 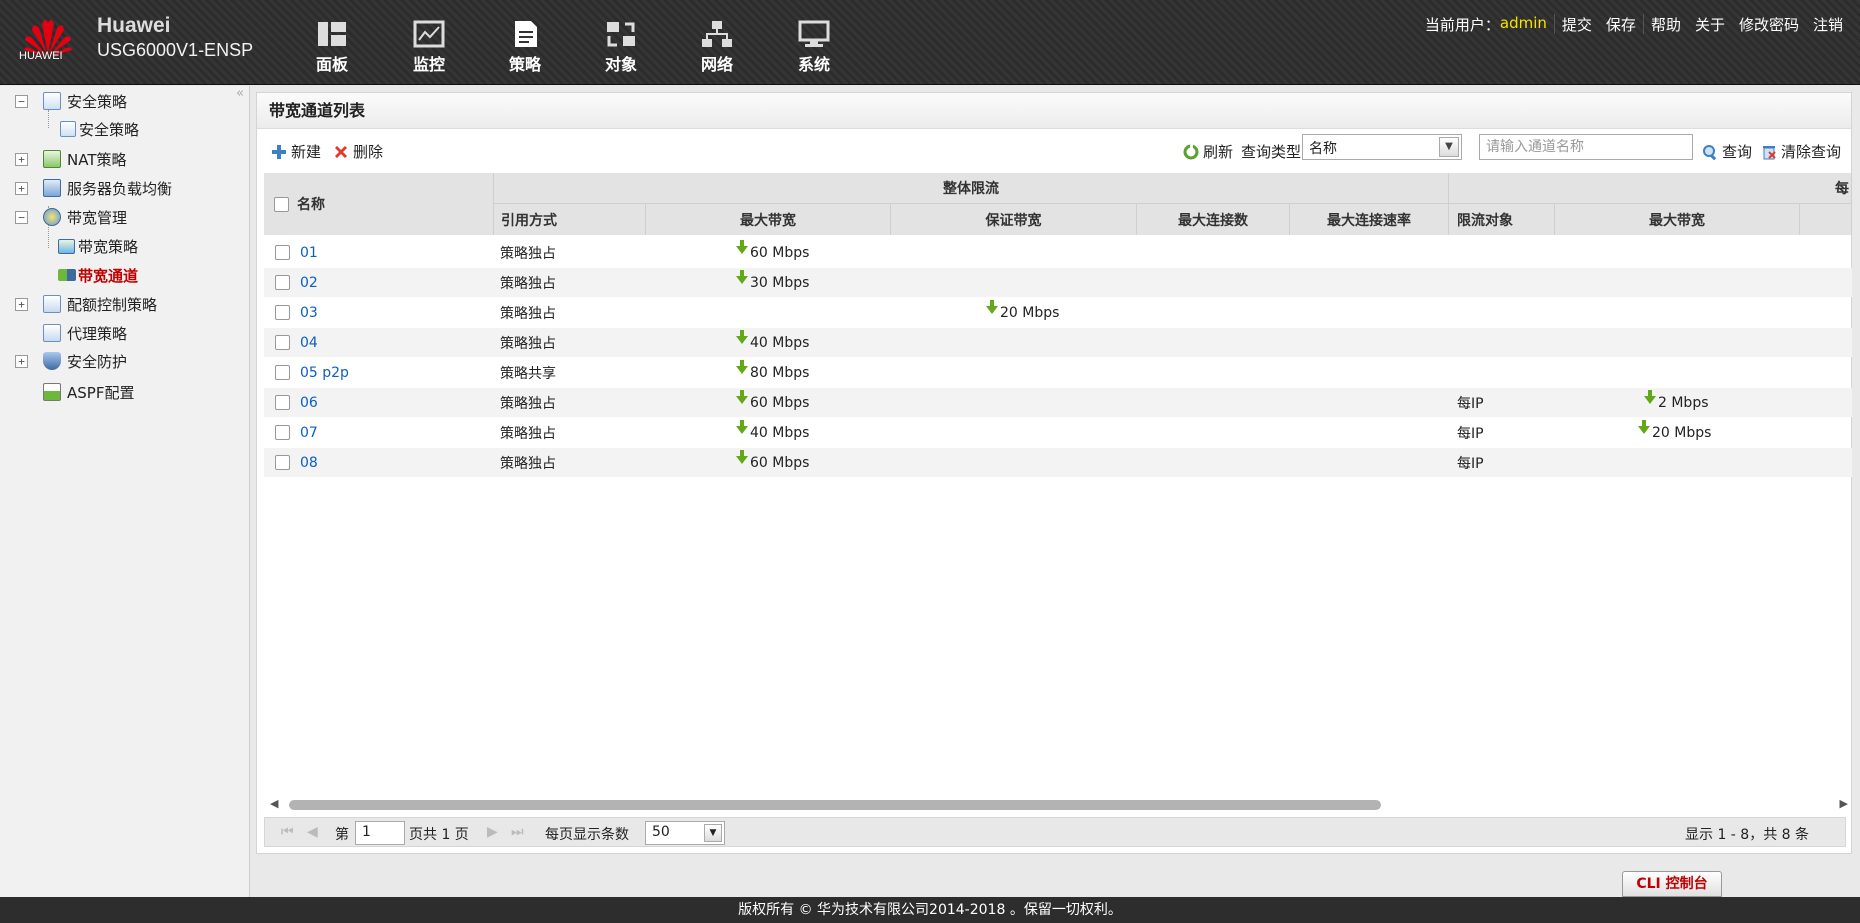 I want to click on next-page-icon: ▶, so click(x=492, y=832).